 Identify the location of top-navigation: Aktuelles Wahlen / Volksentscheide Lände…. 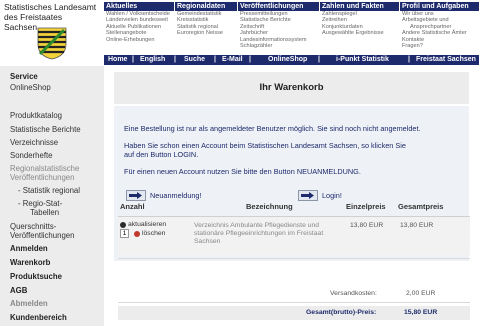
(291, 27).